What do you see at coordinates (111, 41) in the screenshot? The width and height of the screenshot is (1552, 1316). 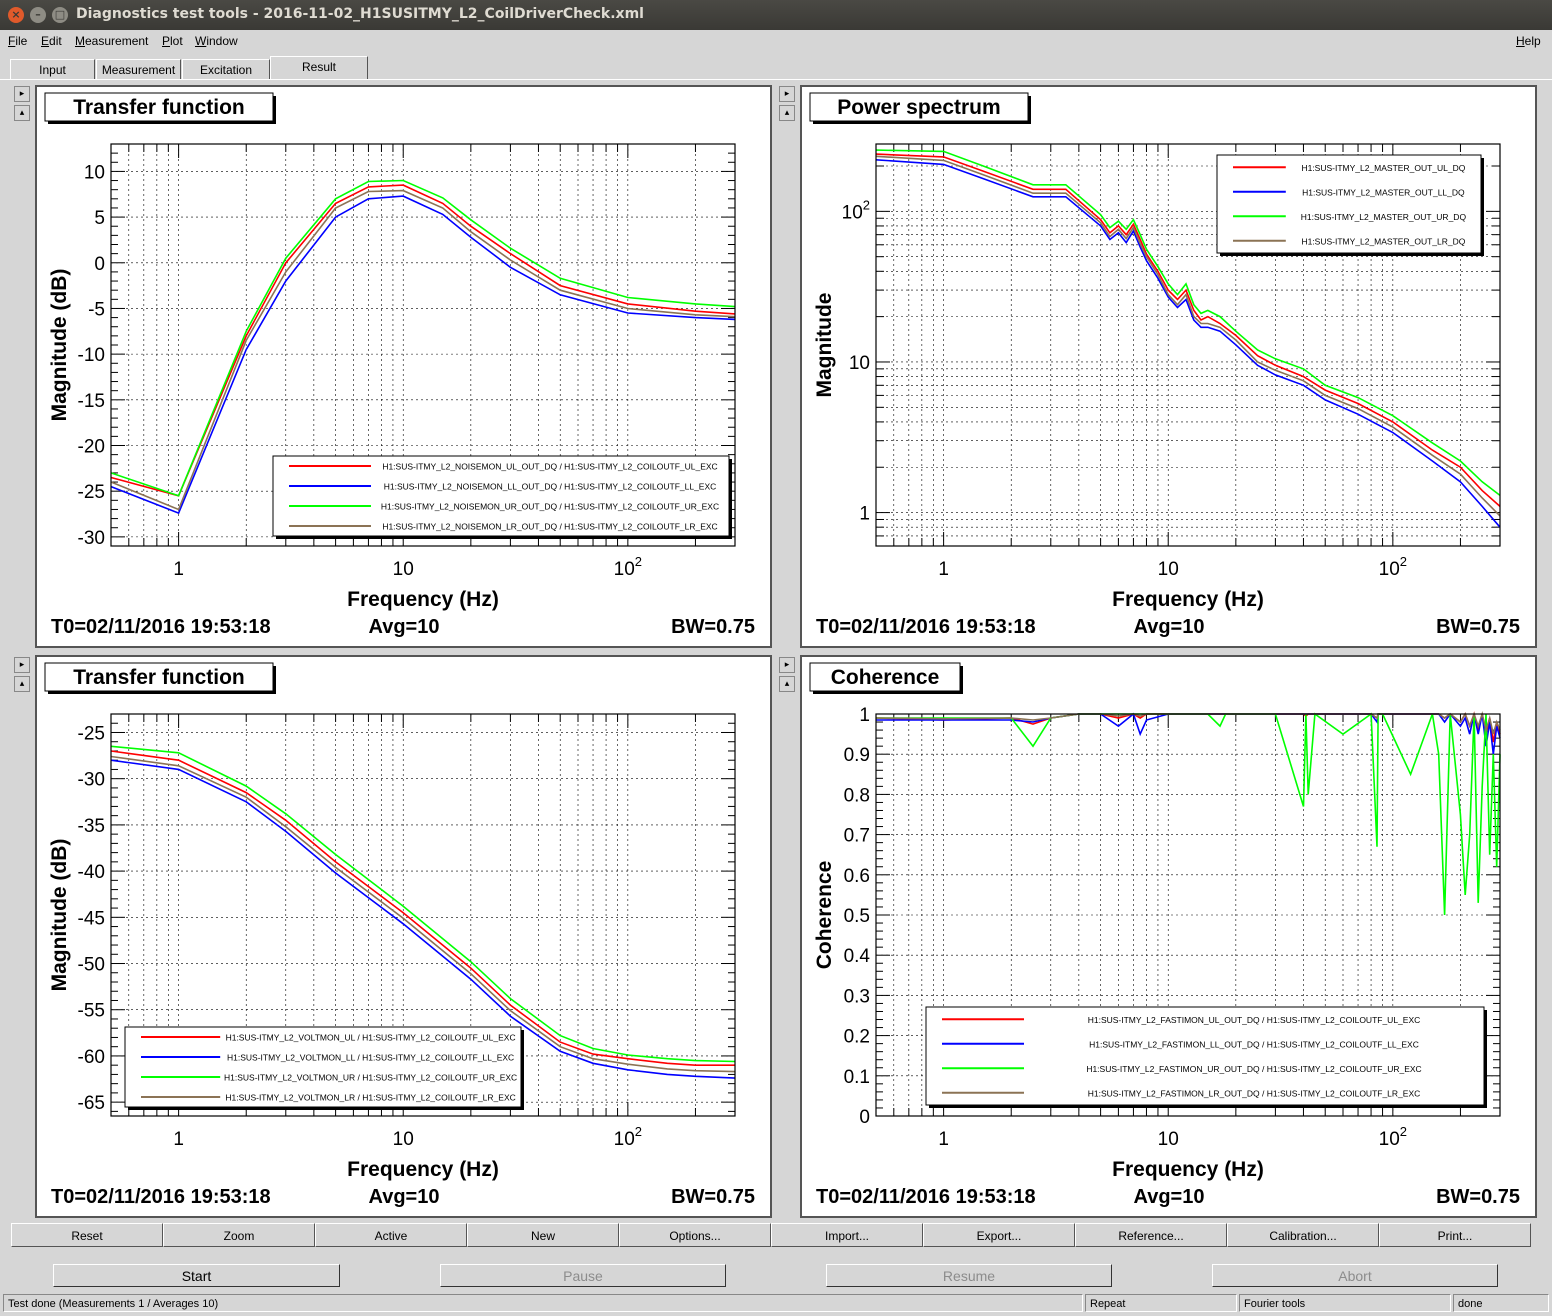 I see `menu-measurement: Measurement` at bounding box center [111, 41].